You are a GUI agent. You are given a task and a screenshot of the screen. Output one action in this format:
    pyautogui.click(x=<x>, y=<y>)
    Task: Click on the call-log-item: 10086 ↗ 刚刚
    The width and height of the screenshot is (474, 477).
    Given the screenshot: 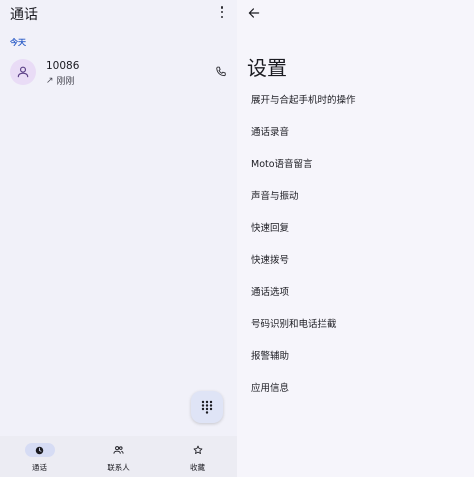 What is the action you would take?
    pyautogui.click(x=118, y=73)
    